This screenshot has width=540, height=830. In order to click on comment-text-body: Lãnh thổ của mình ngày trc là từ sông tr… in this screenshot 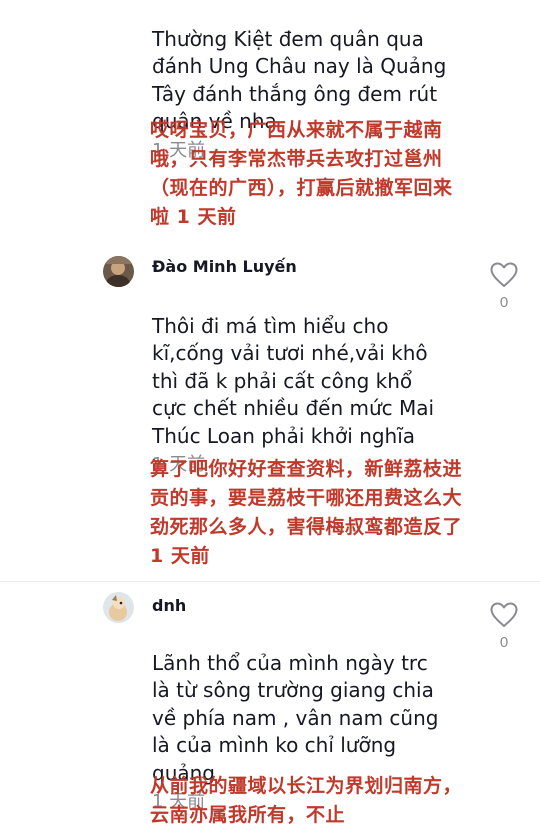, I will do `click(295, 717)`.